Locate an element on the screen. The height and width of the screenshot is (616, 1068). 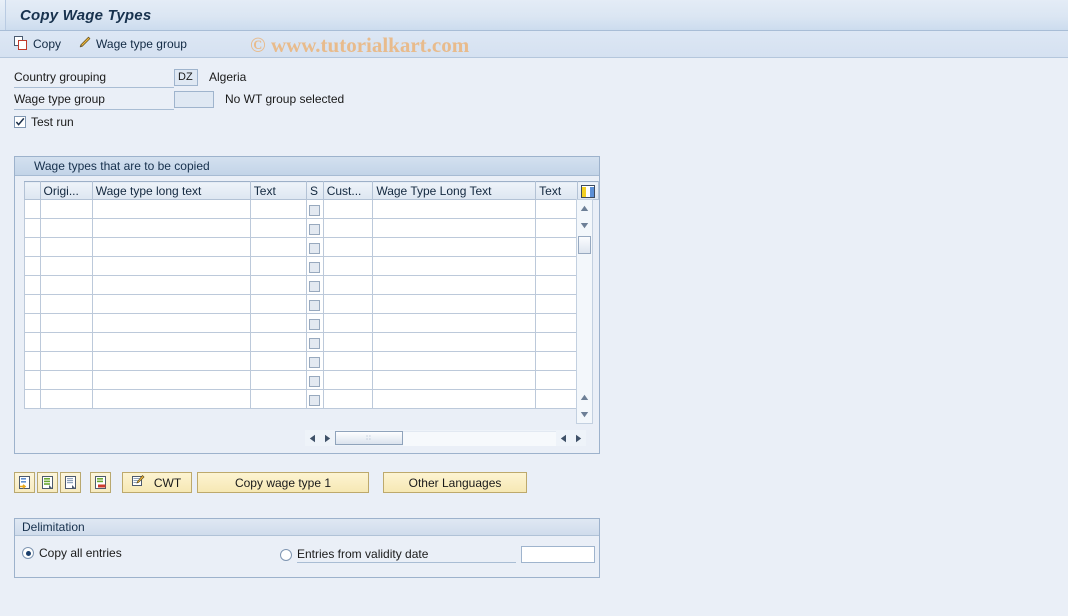
table-settings-button is located at coordinates (588, 190).